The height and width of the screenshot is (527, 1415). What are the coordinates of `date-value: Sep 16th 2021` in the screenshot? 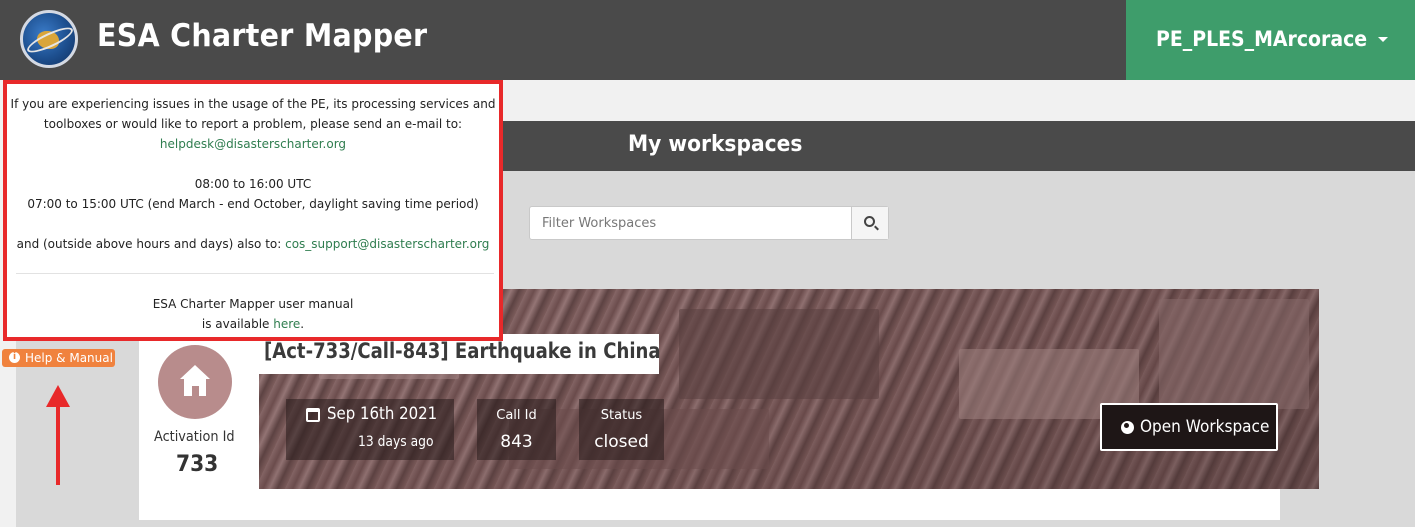 It's located at (382, 414).